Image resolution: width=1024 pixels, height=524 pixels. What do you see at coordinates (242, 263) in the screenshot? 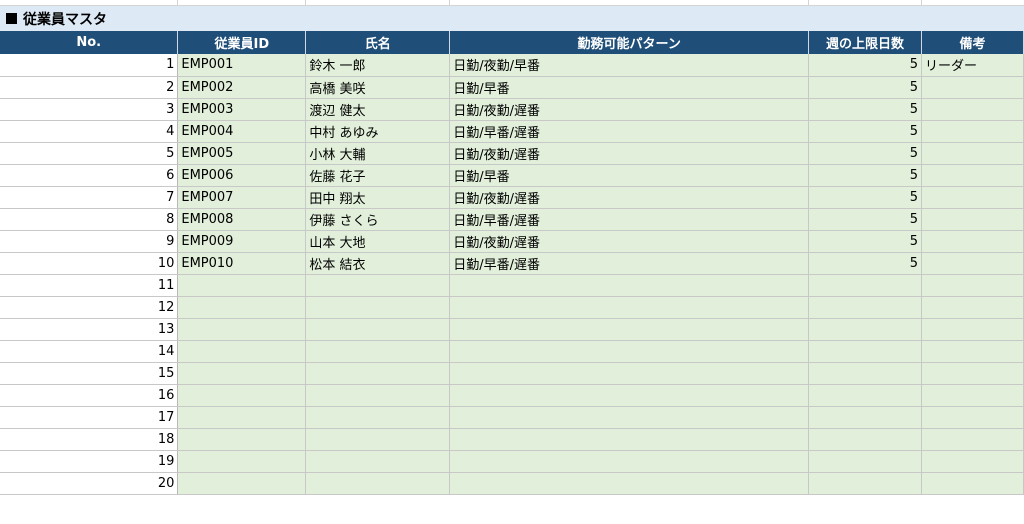
I see `cell-employee-id: EMP010` at bounding box center [242, 263].